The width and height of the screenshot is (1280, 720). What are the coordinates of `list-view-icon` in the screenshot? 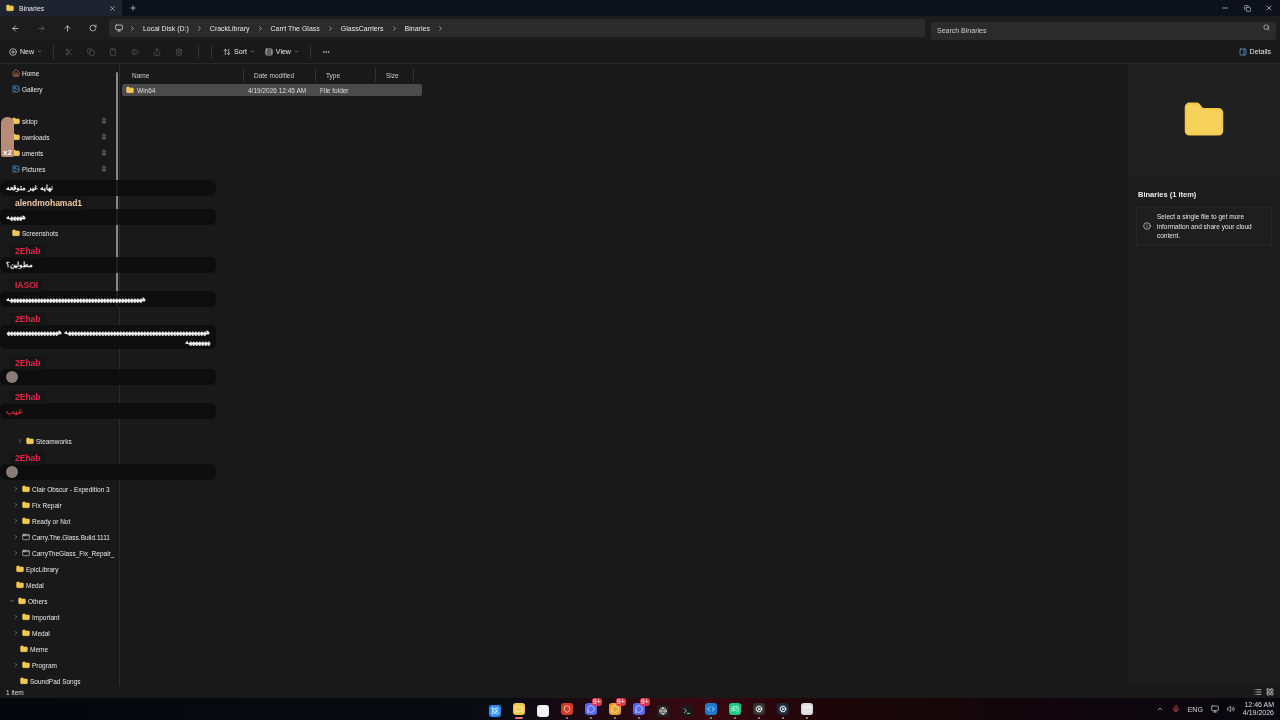 It's located at (1258, 692).